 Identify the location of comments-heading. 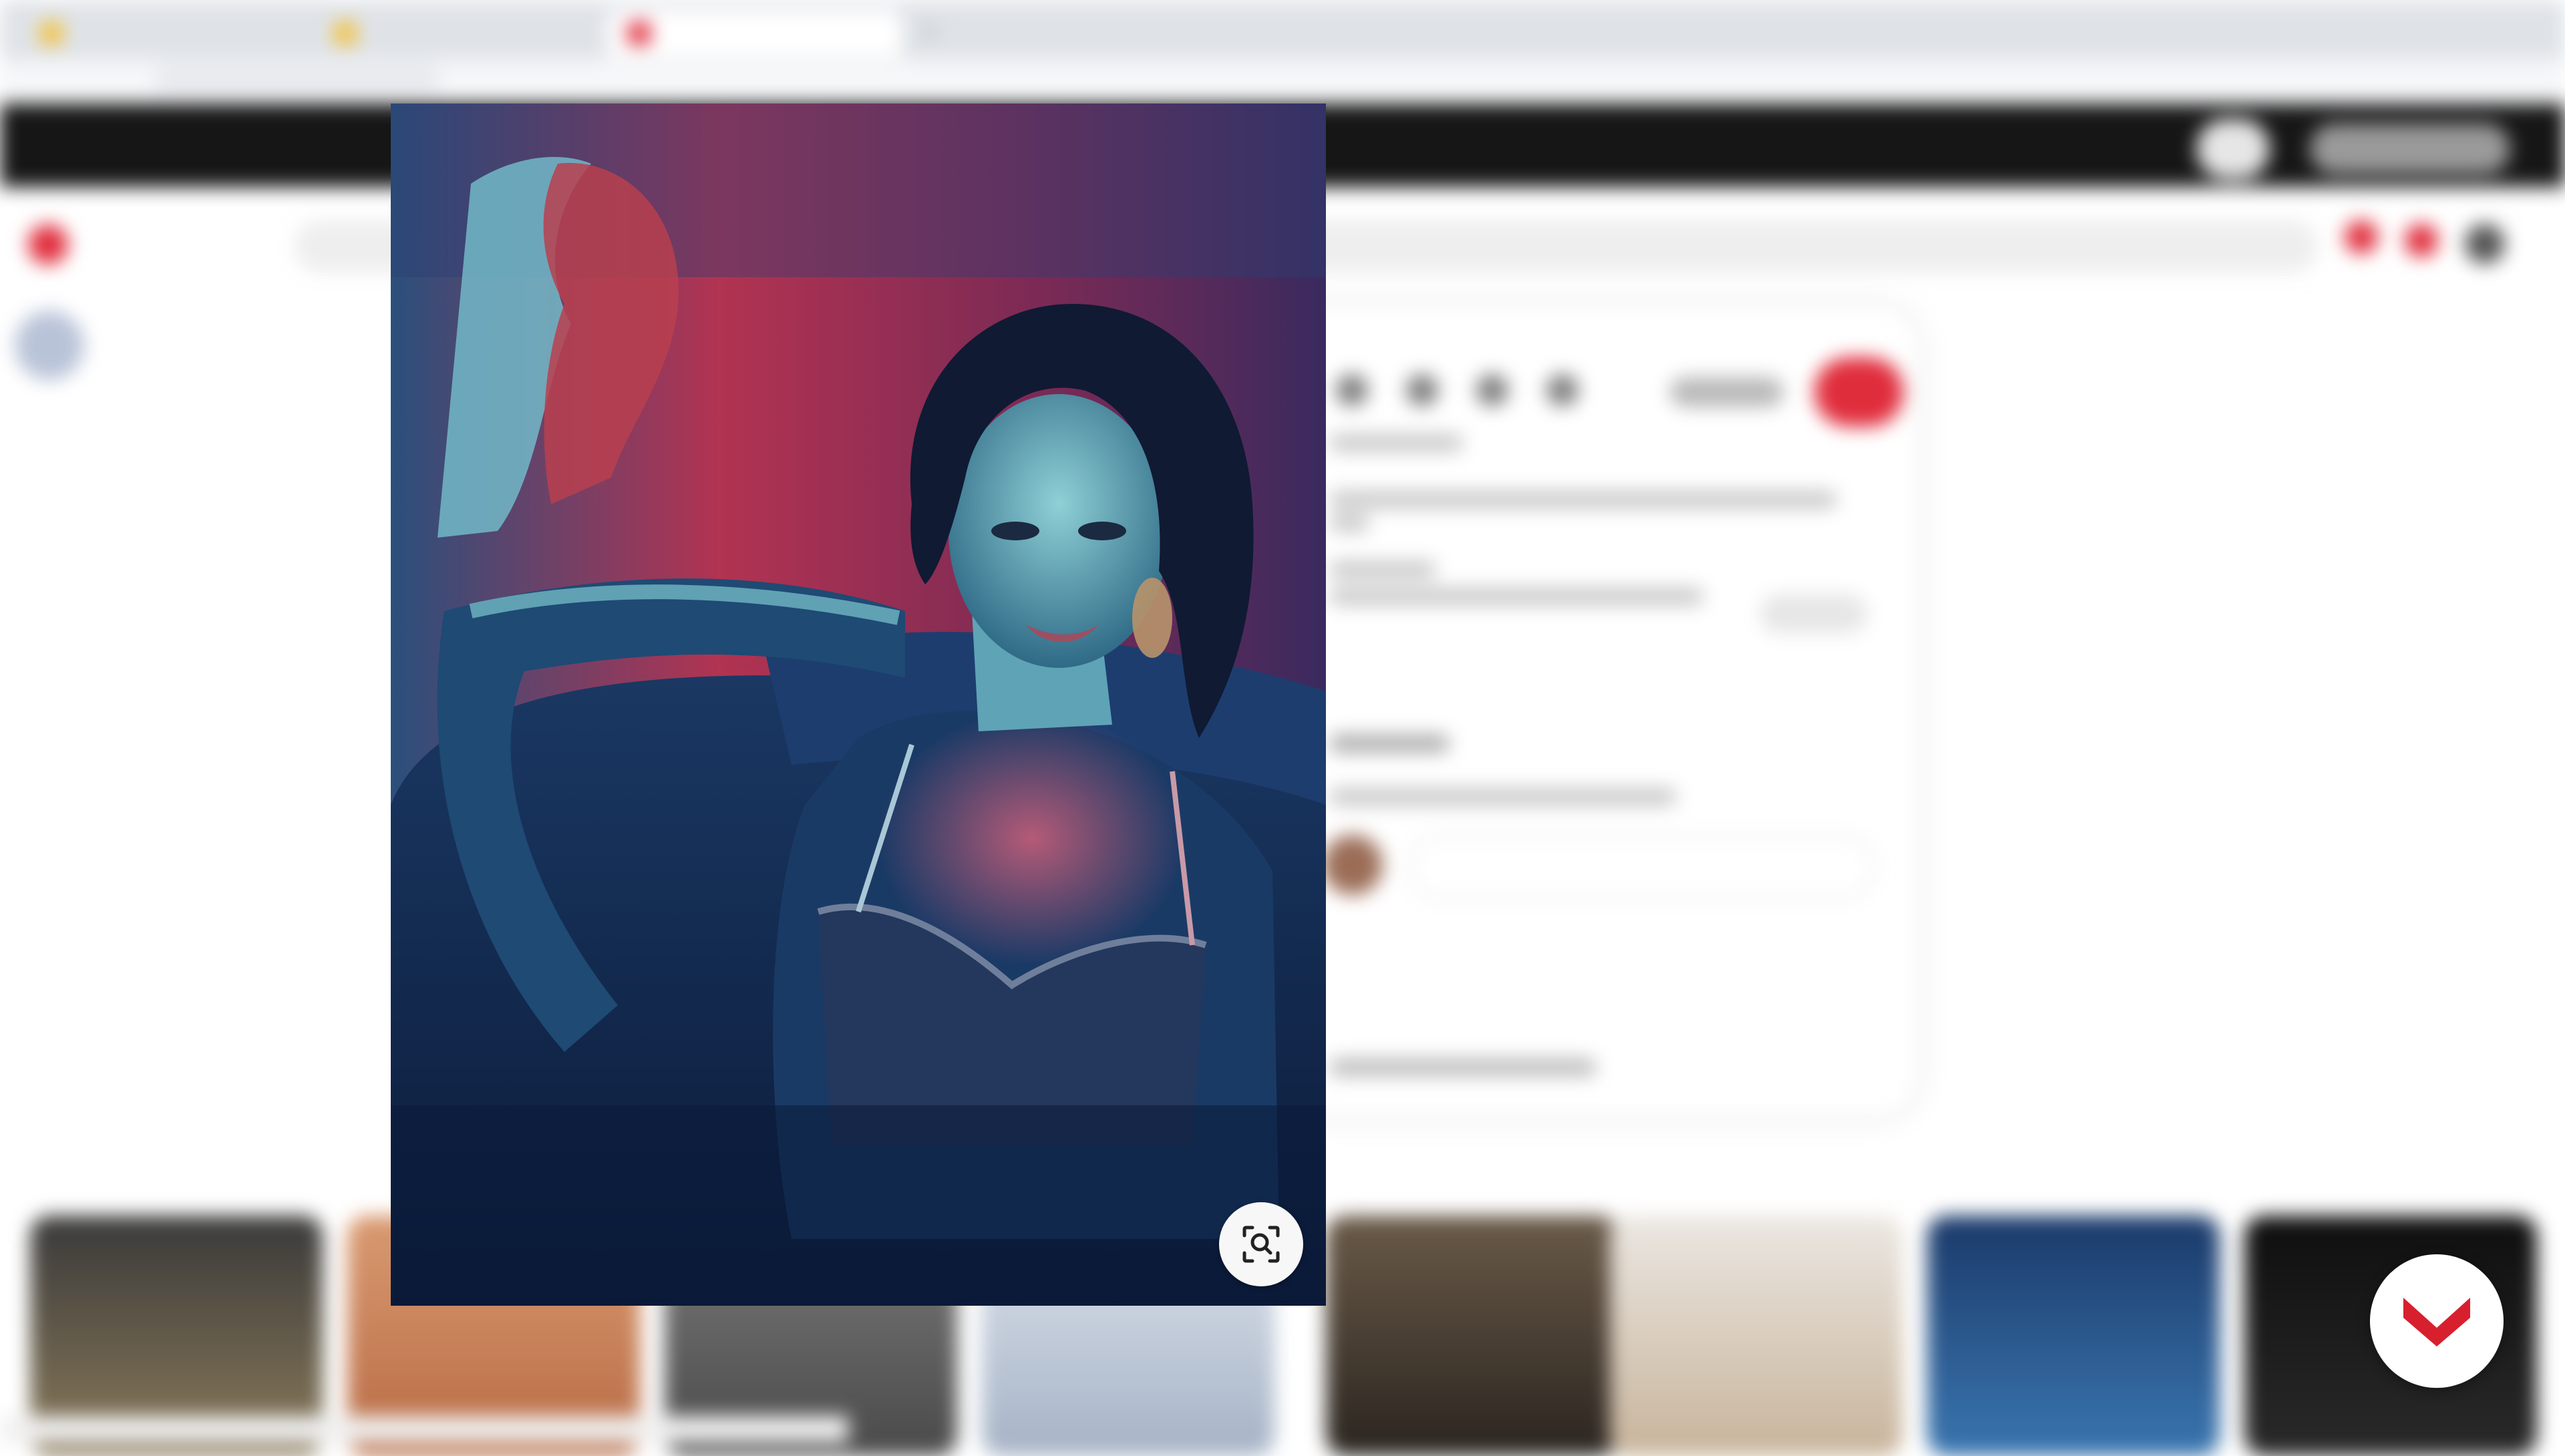
(1389, 743).